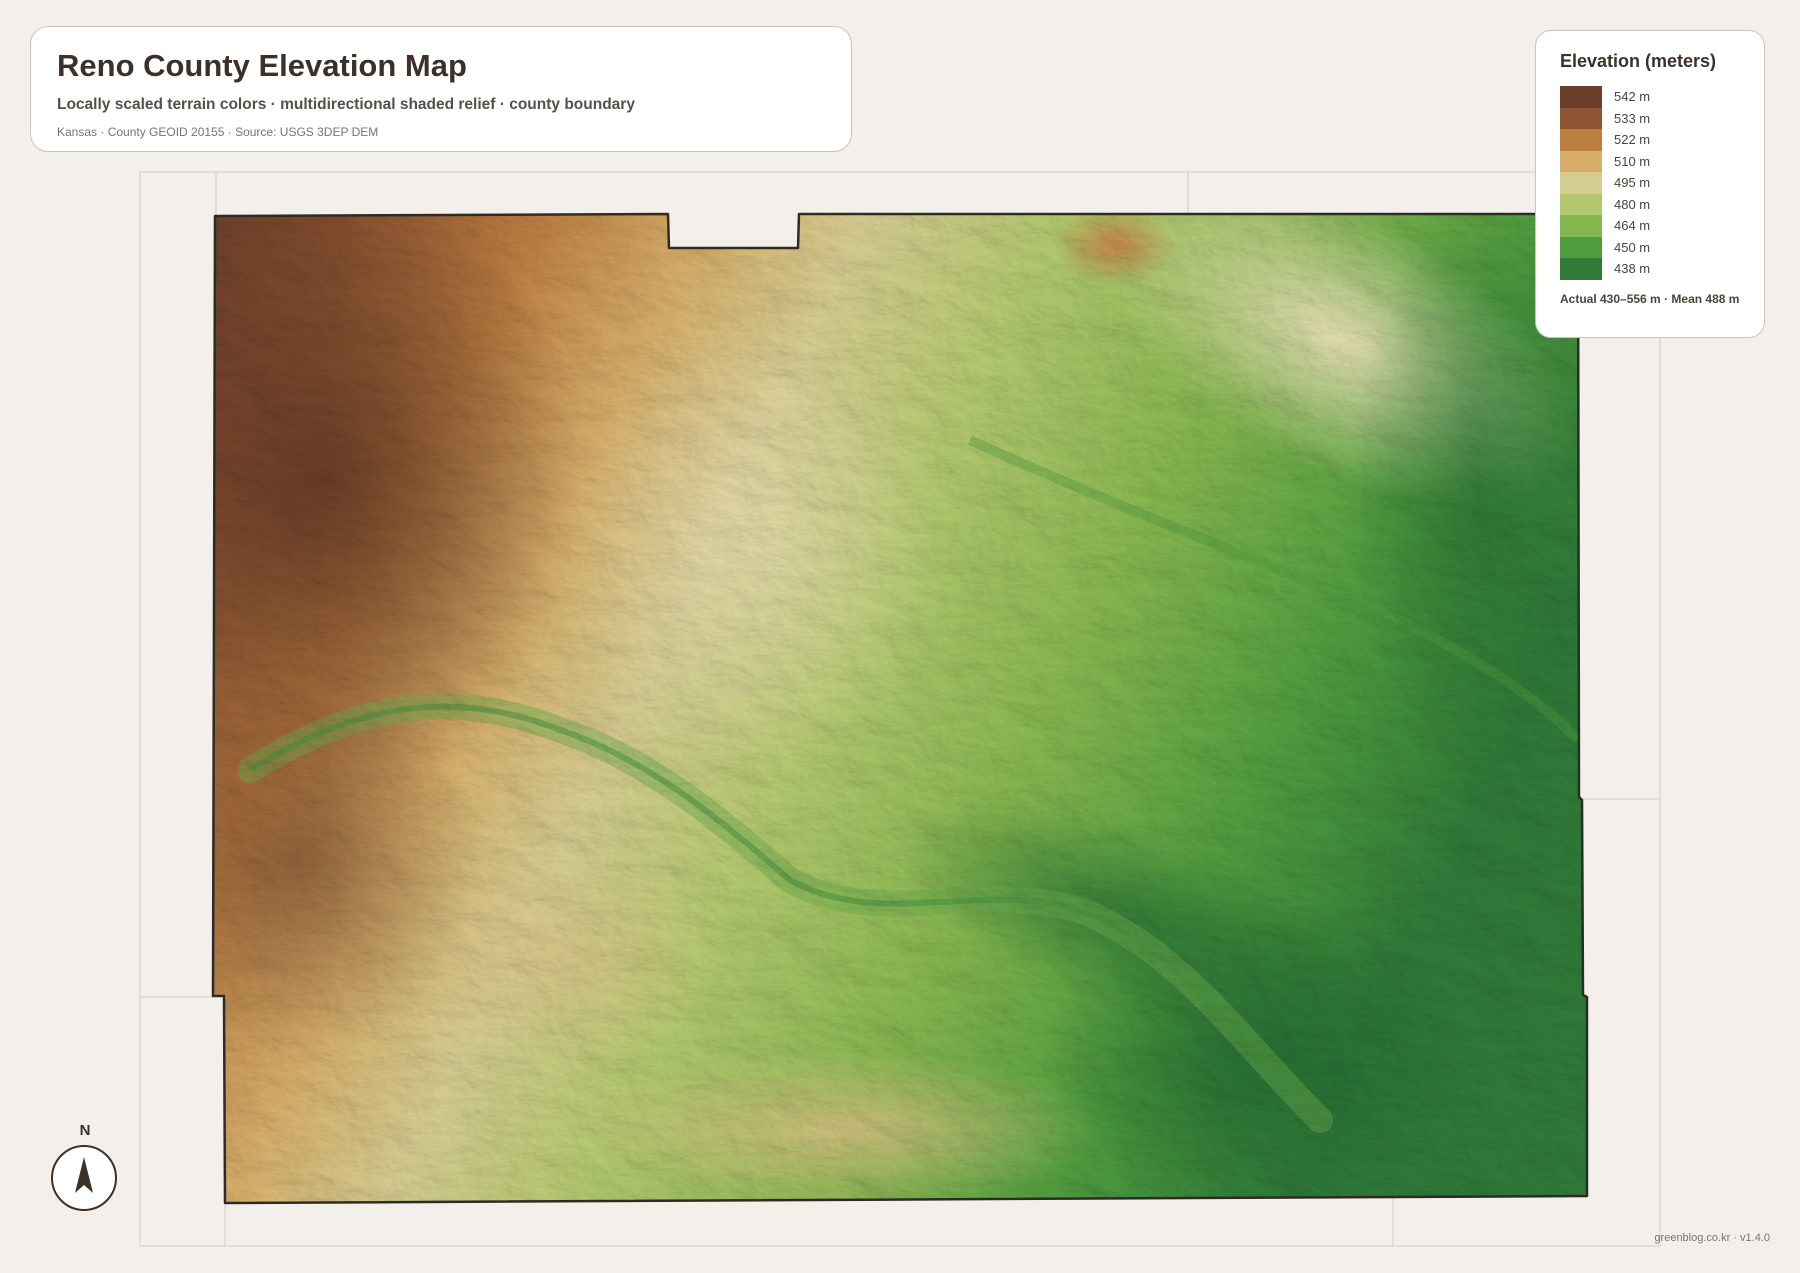  I want to click on footer-credit: greenblog.co.kr · v1.4.0, so click(1712, 1238).